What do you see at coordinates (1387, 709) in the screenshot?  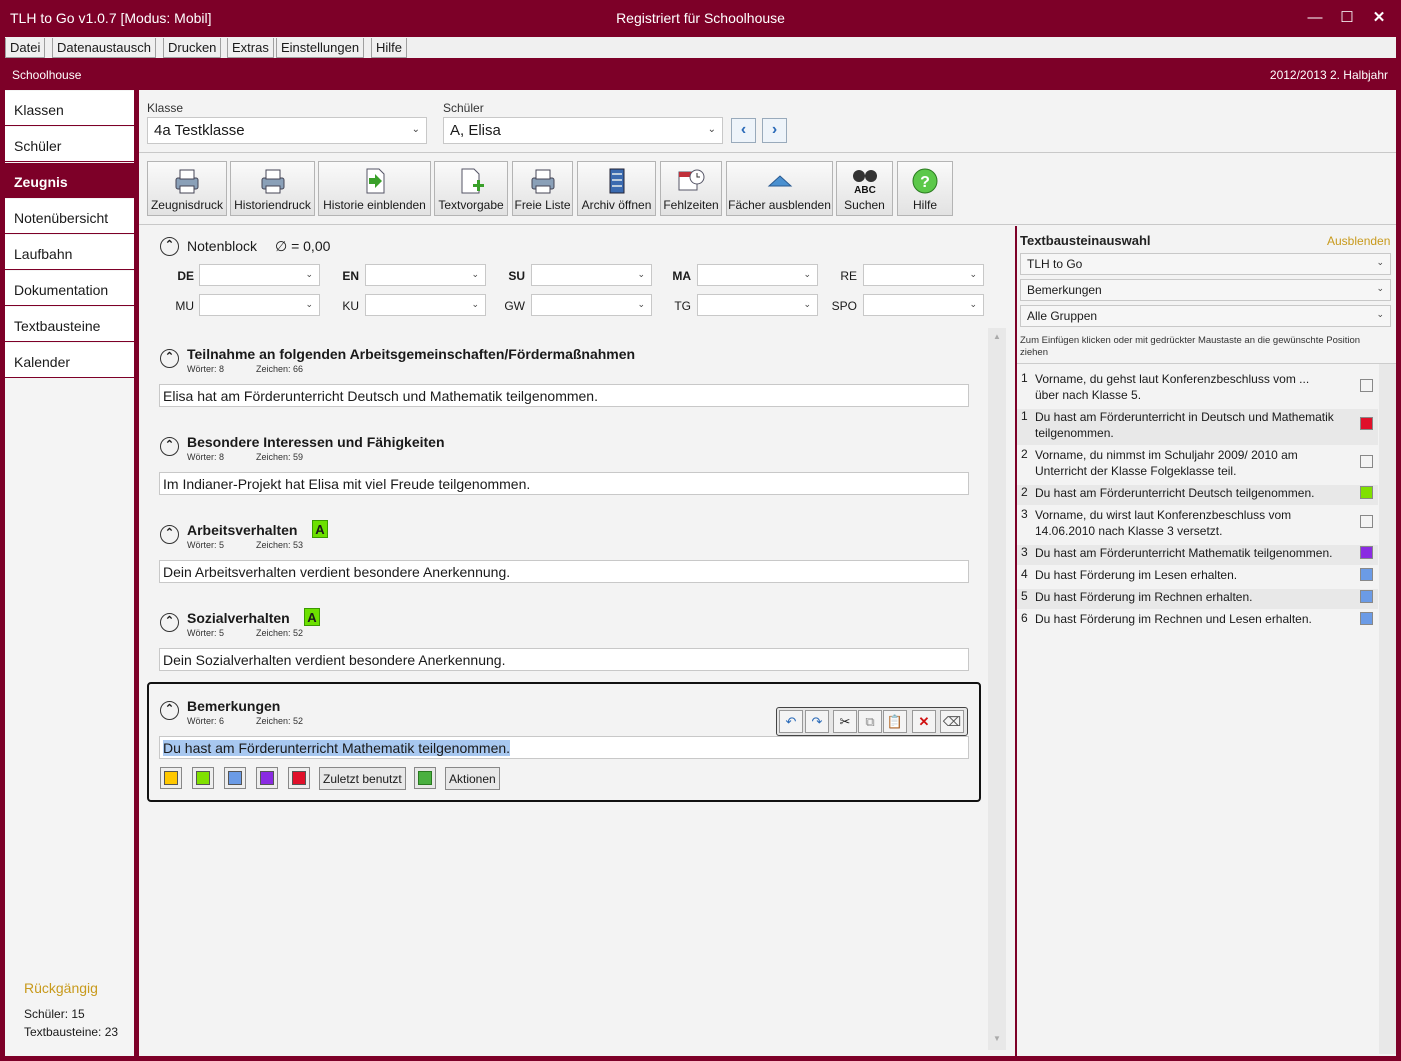 I see `textblock-scrollbar` at bounding box center [1387, 709].